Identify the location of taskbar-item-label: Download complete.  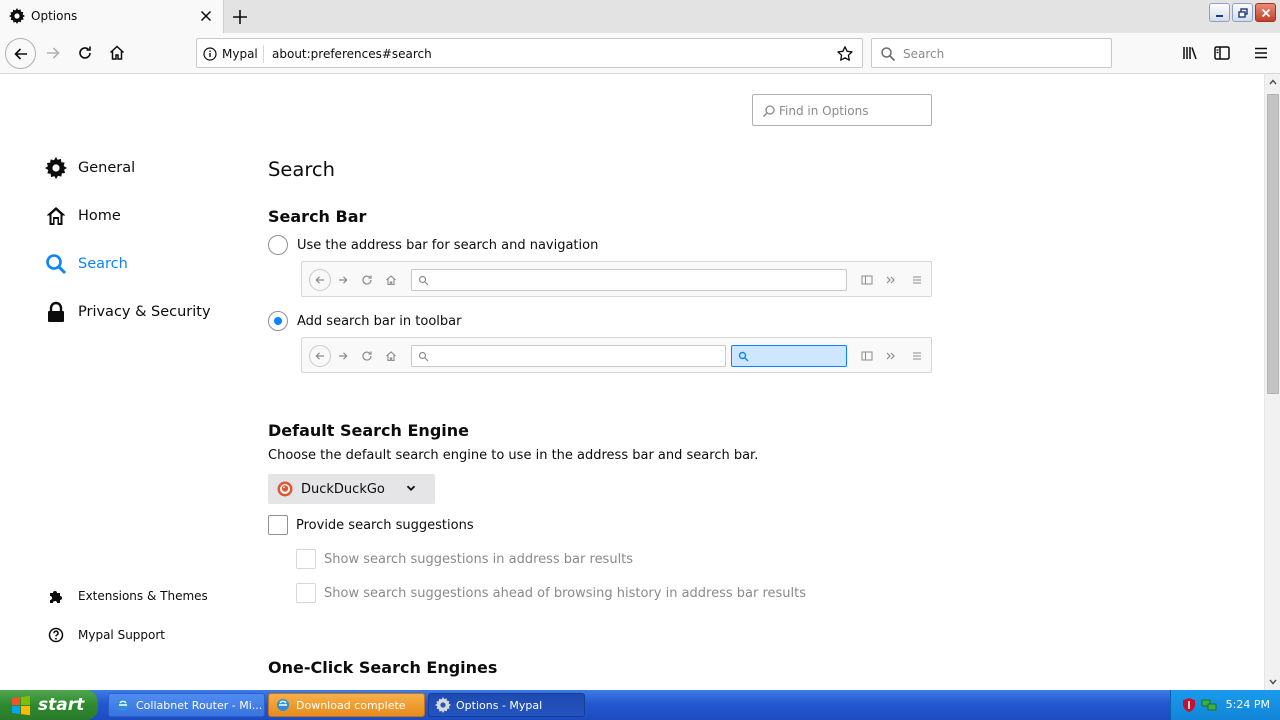
(351, 705).